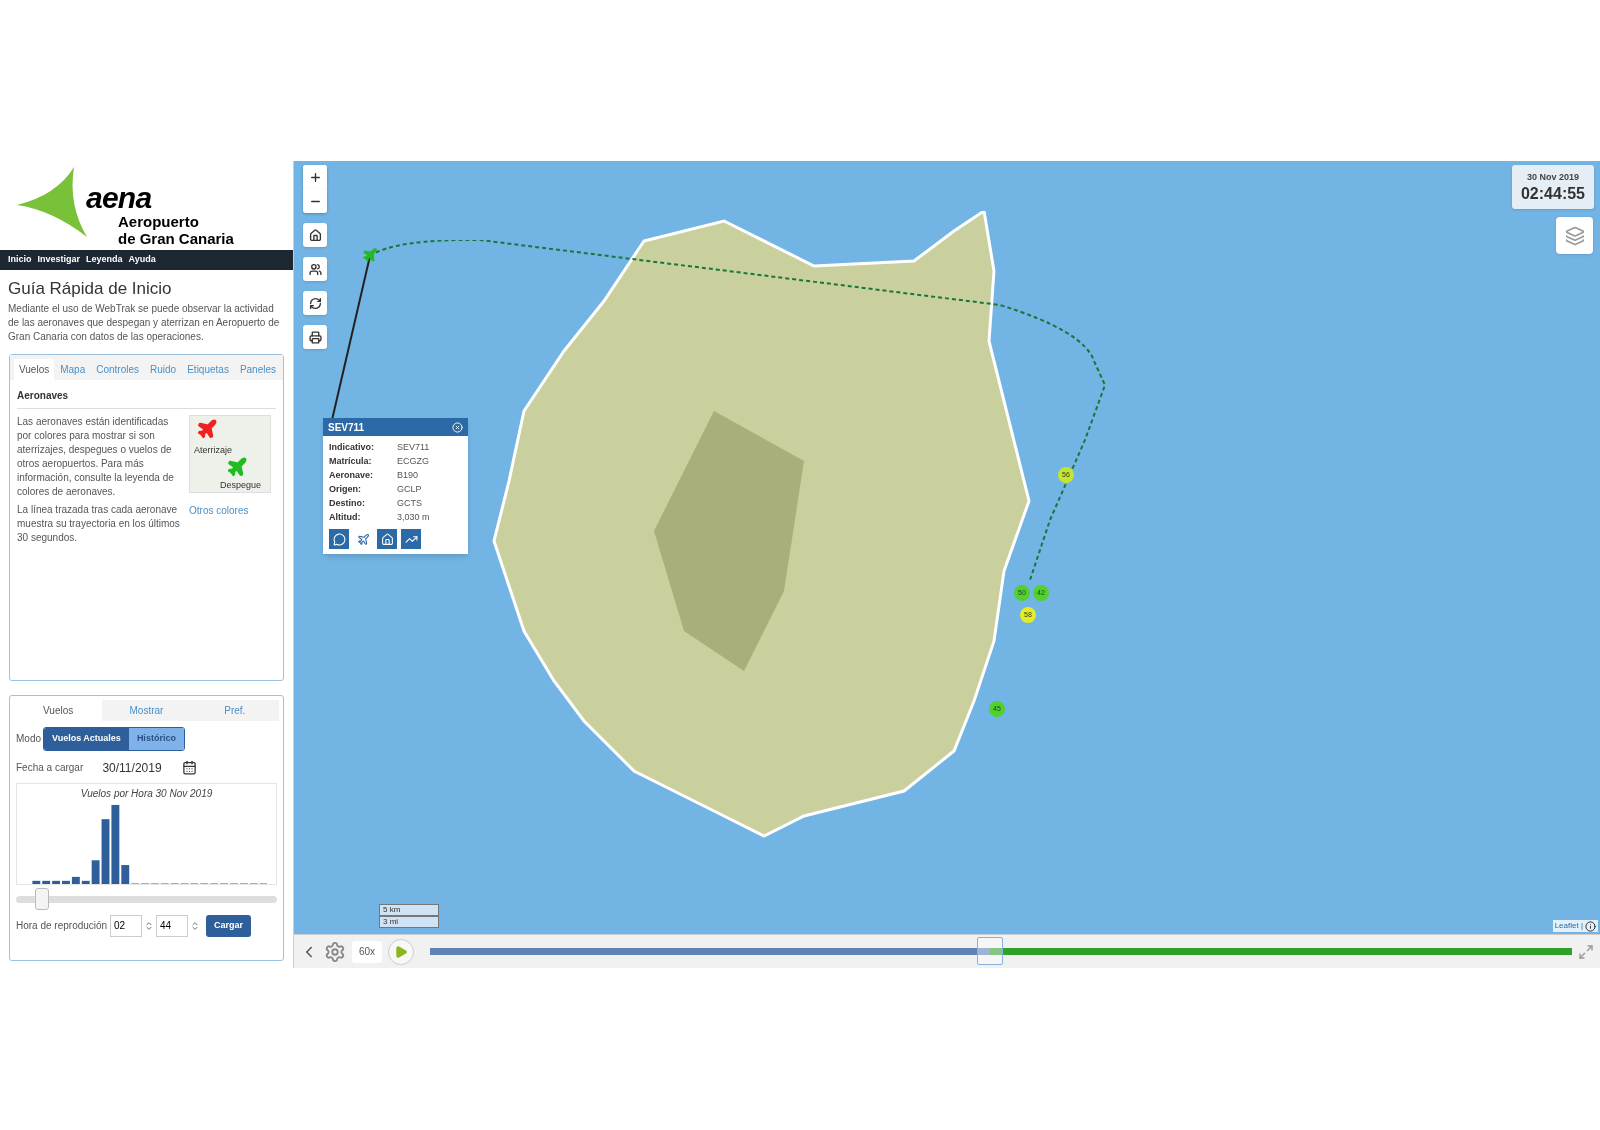 The image size is (1600, 1130). What do you see at coordinates (457, 427) in the screenshot?
I see `close-icon` at bounding box center [457, 427].